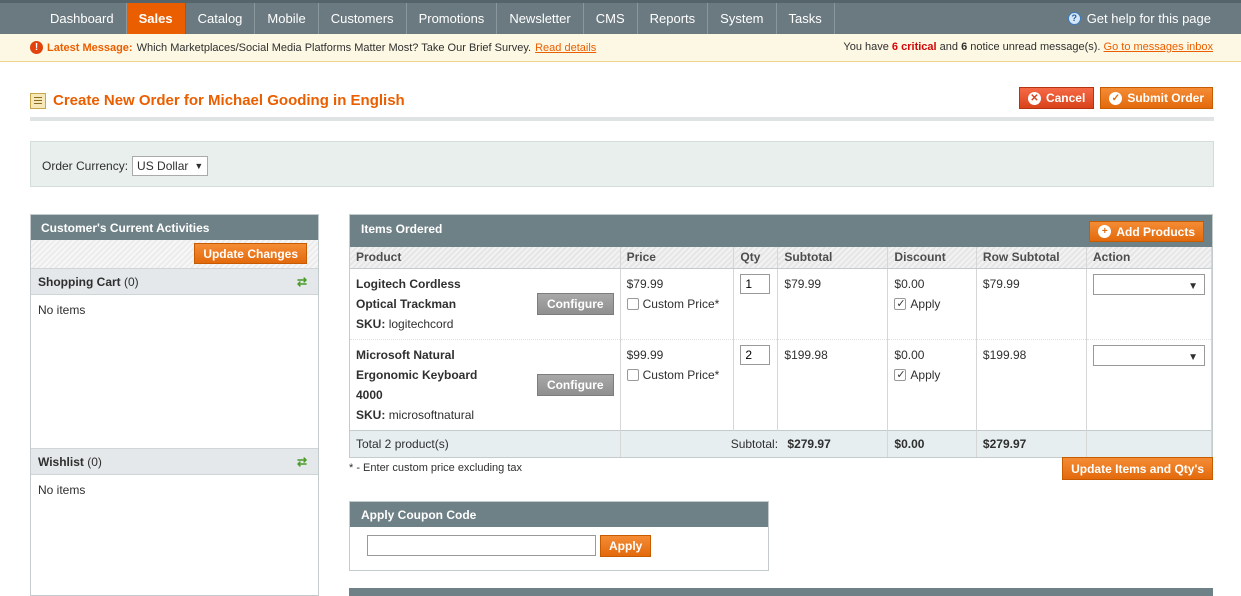 The width and height of the screenshot is (1241, 596). I want to click on column-header-action: Action, so click(1149, 258).